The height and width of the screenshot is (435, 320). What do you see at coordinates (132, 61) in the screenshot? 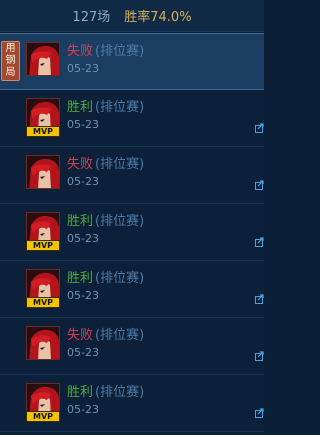
I see `match-row: 用 钢 局 失败 (排位赛) 05-23` at bounding box center [132, 61].